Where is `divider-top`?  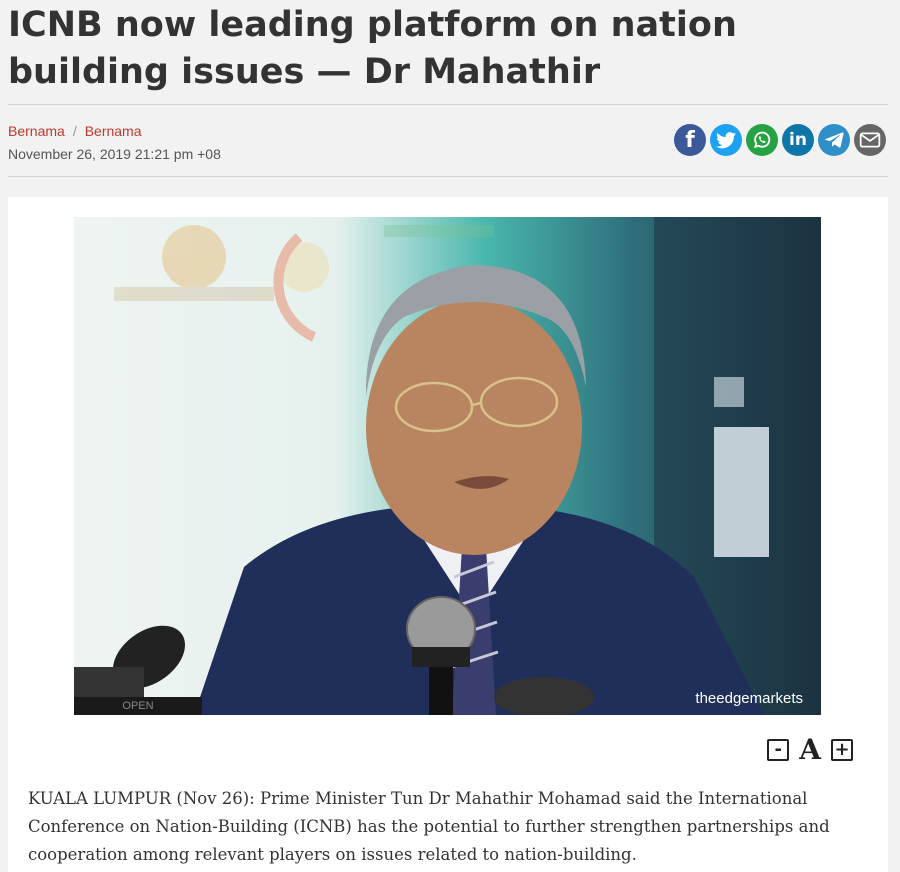 divider-top is located at coordinates (448, 104).